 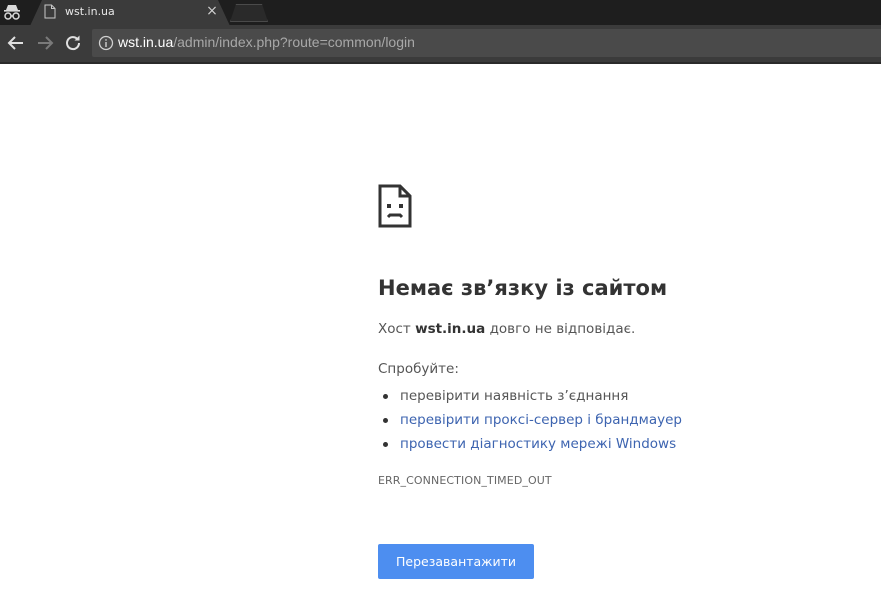 I want to click on summary-host: wst.in.ua, so click(x=450, y=329).